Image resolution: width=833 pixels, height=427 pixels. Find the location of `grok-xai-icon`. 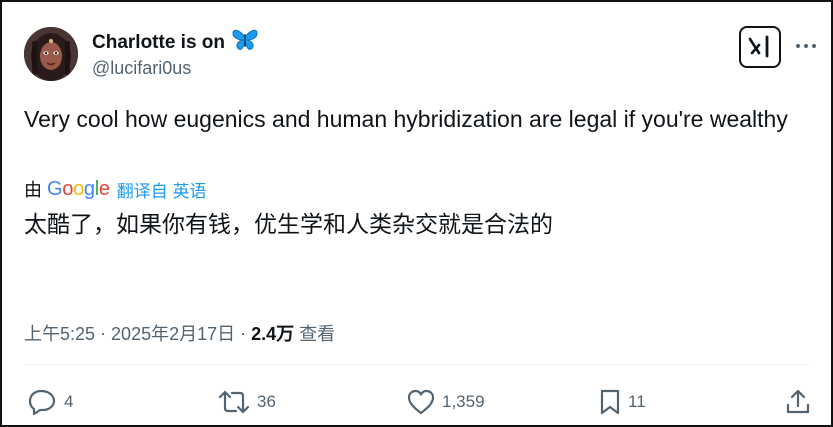

grok-xai-icon is located at coordinates (758, 46).